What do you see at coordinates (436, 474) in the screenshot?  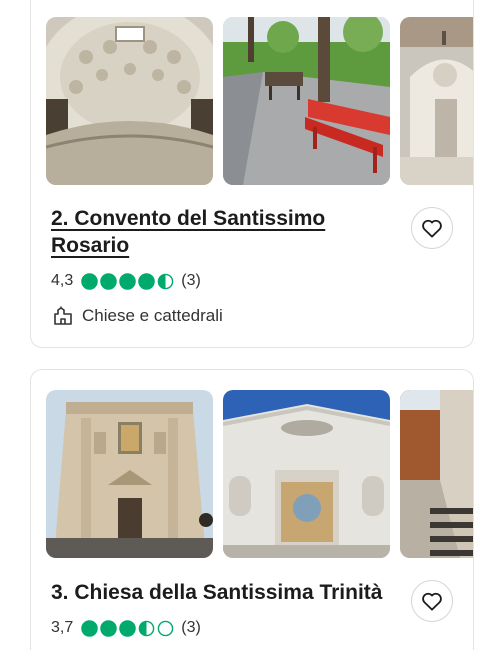 I see `stone-stairs-photo` at bounding box center [436, 474].